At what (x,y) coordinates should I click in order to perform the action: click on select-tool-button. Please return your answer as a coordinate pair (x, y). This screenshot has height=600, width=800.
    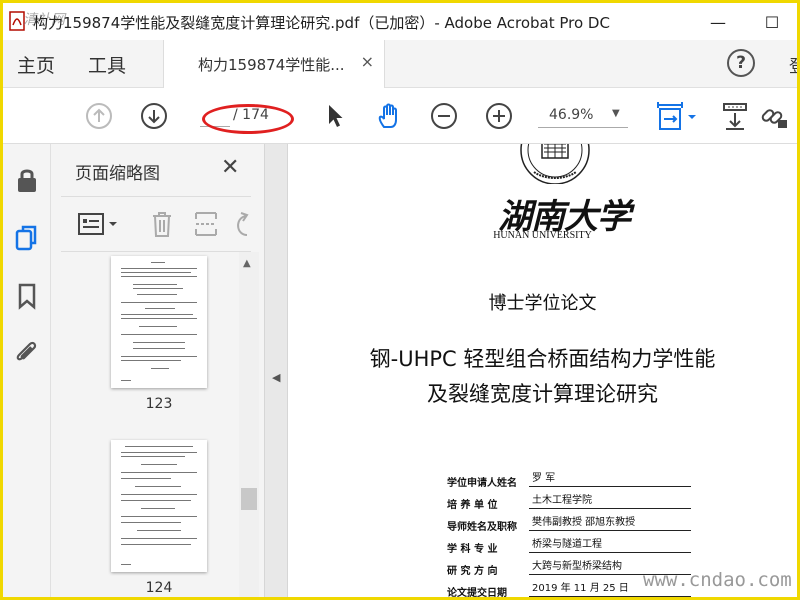
    Looking at the image, I should click on (335, 116).